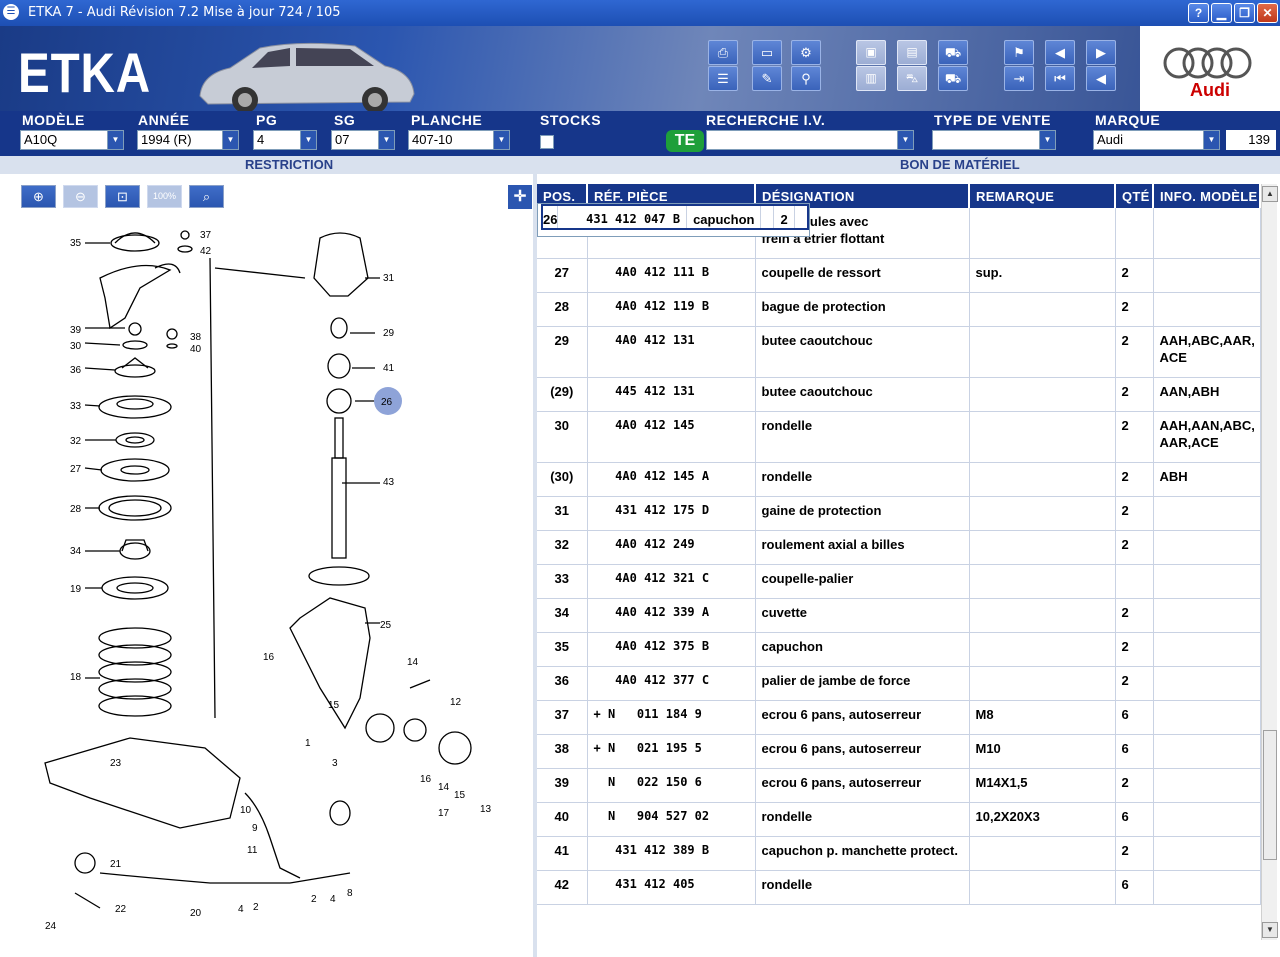 The image size is (1280, 957). I want to click on expand-icon: ✛, so click(520, 197).